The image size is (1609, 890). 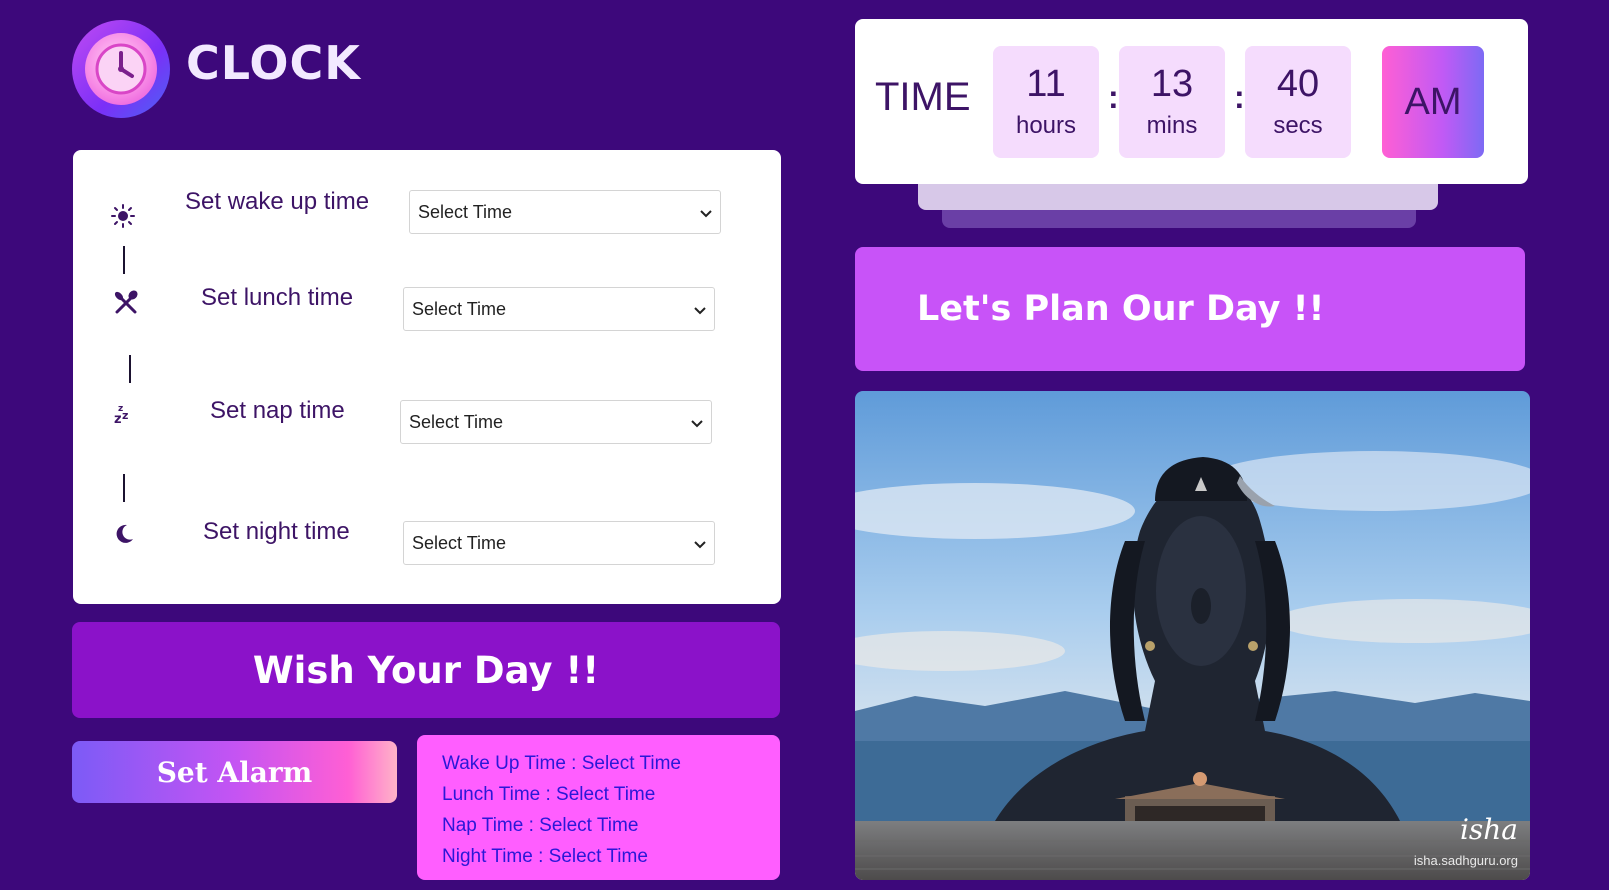 I want to click on secs-label: secs, so click(x=1298, y=125).